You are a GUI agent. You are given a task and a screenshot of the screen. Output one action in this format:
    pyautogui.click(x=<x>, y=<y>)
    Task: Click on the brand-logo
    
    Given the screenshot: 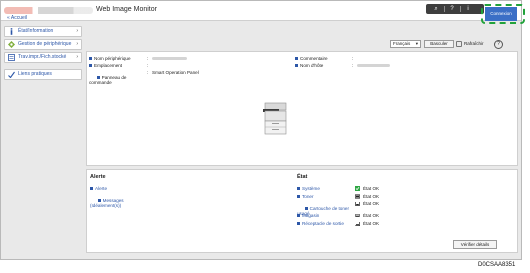 What is the action you would take?
    pyautogui.click(x=48, y=10)
    